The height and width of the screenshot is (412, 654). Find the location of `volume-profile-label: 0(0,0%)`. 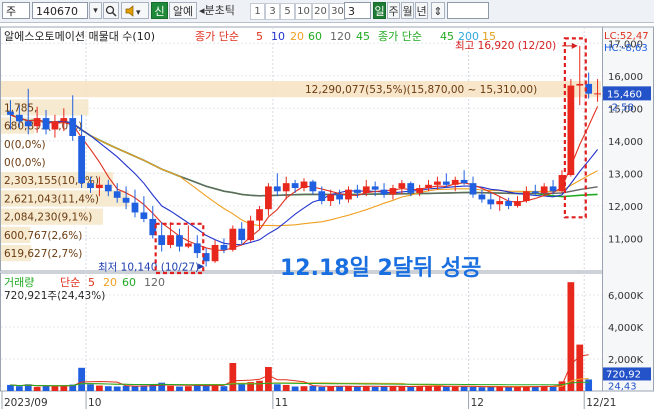

volume-profile-label: 0(0,0%) is located at coordinates (25, 163).